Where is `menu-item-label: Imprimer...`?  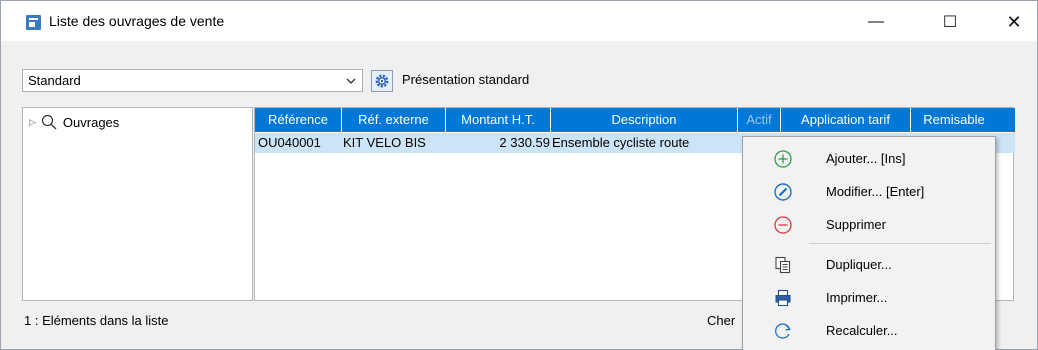 menu-item-label: Imprimer... is located at coordinates (857, 297).